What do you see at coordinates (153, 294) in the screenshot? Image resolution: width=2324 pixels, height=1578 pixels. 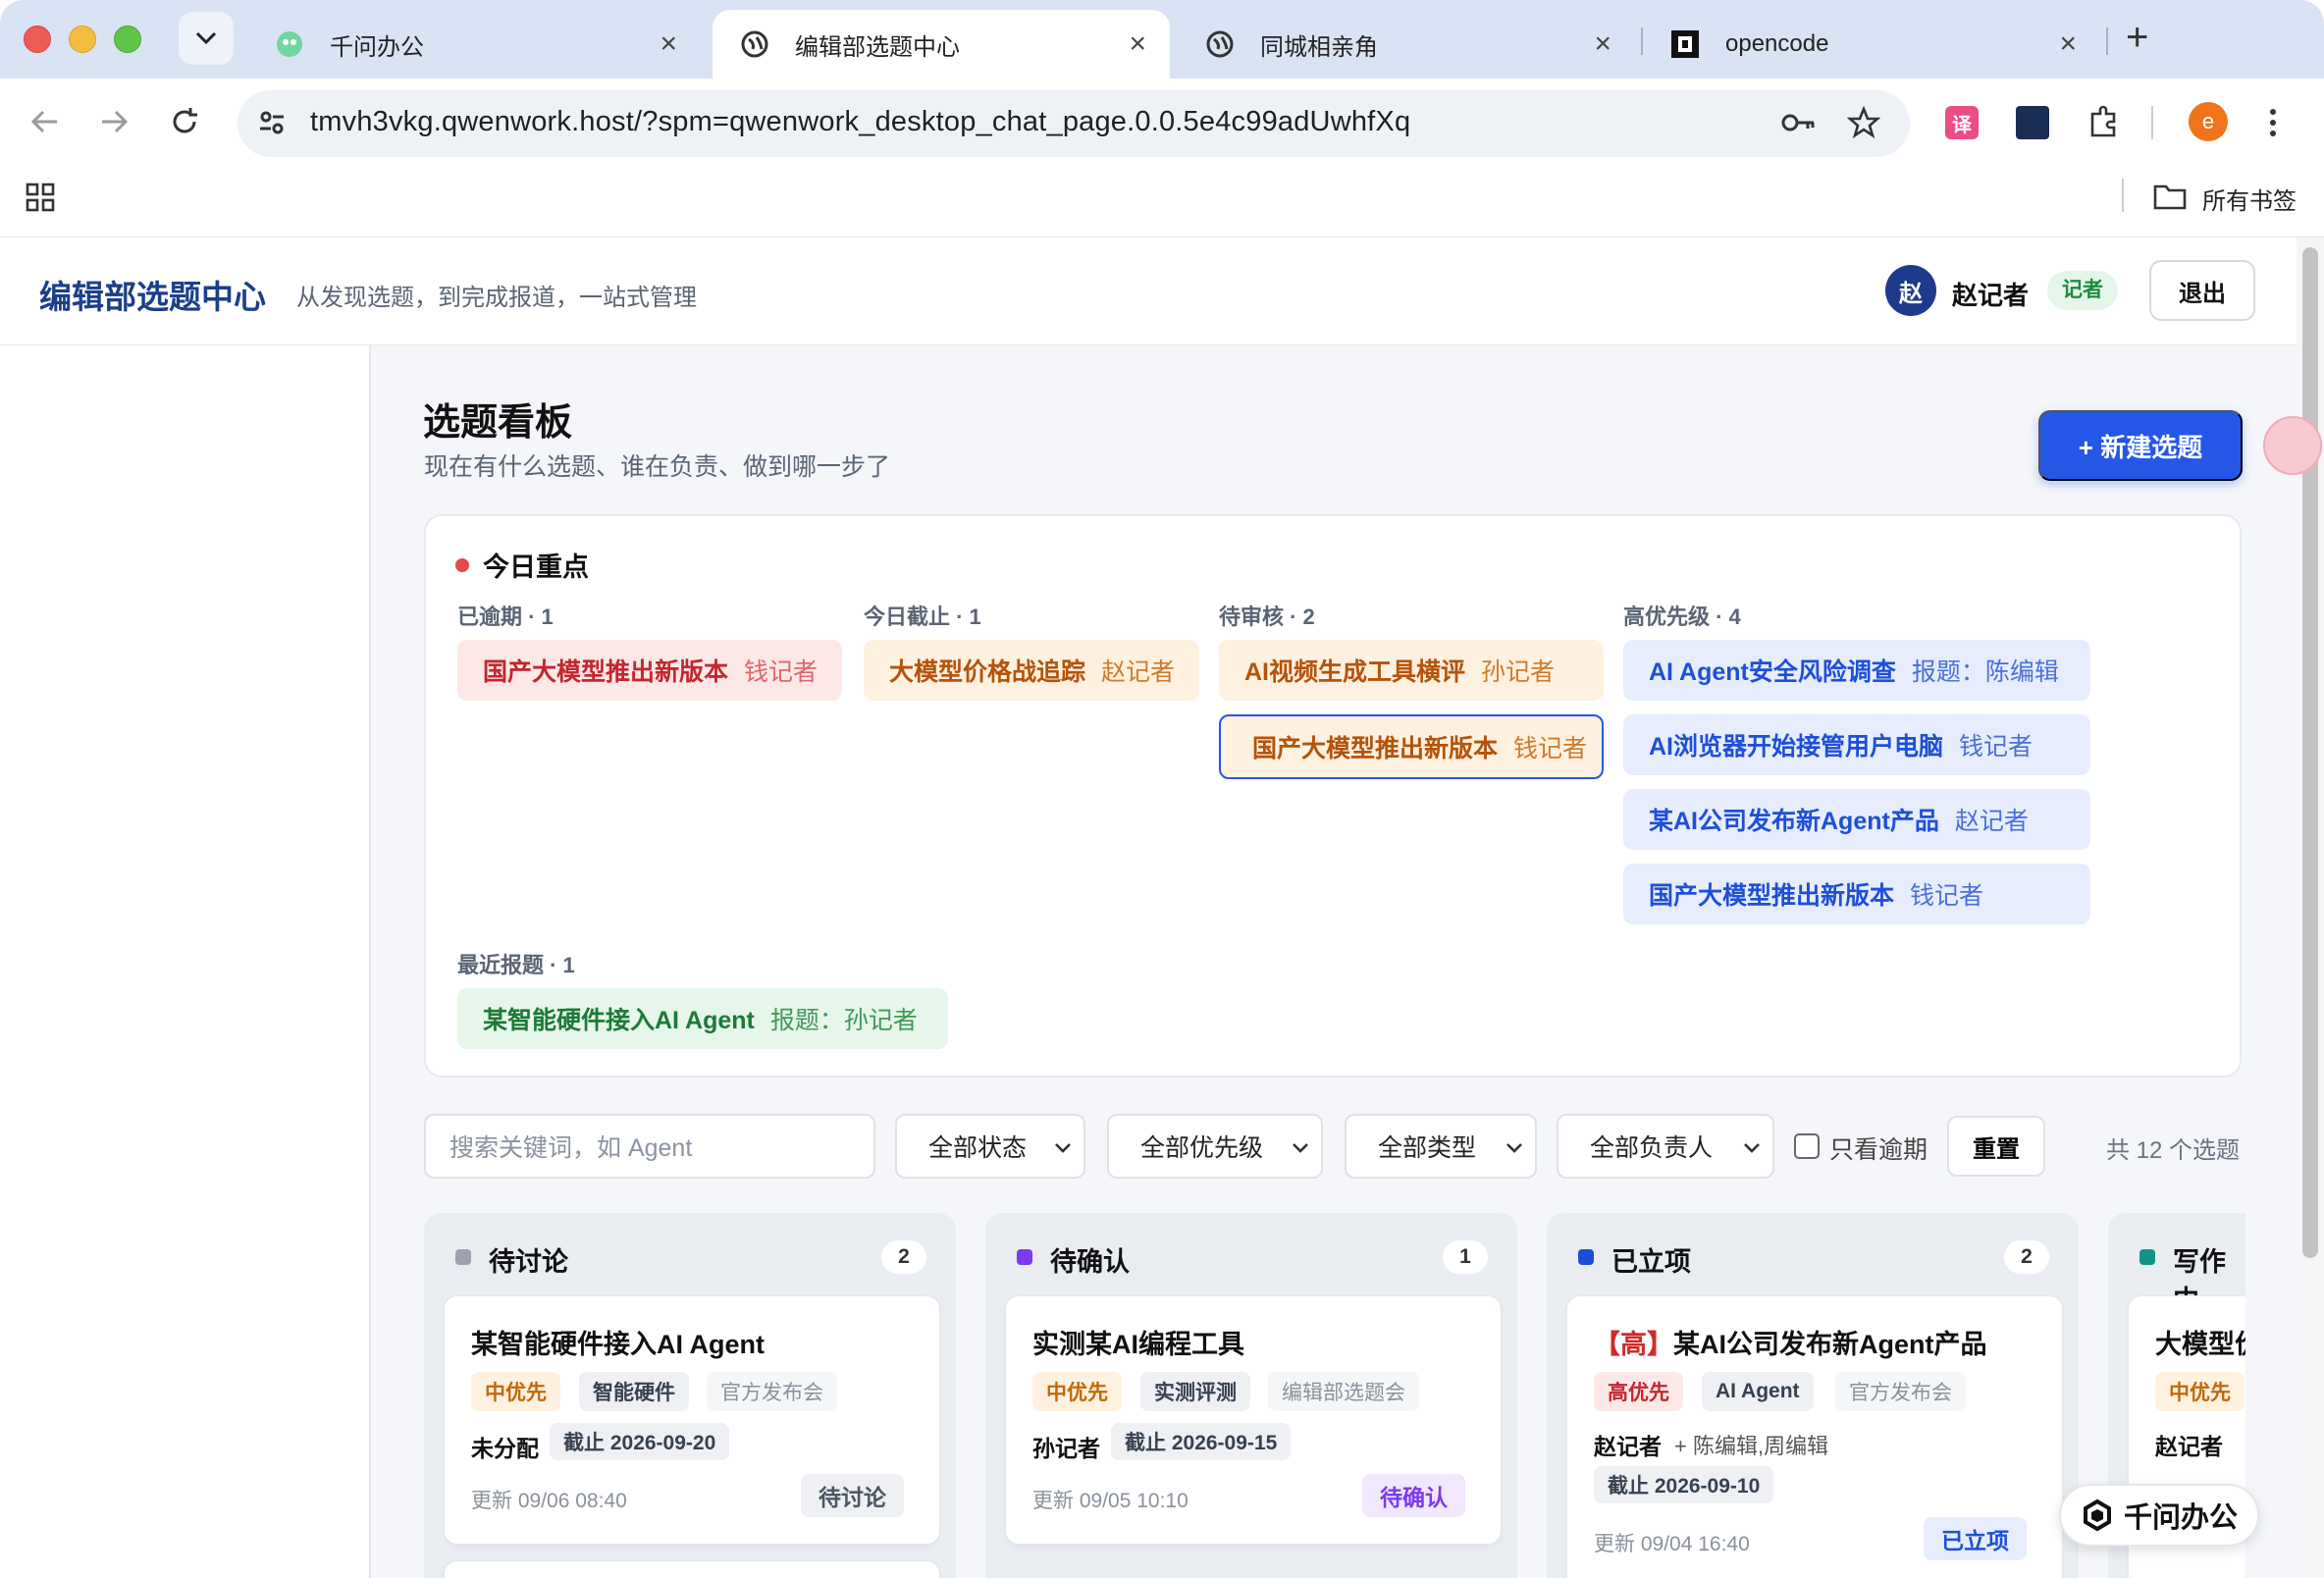 I see `app-brand: 编辑部选题中心` at bounding box center [153, 294].